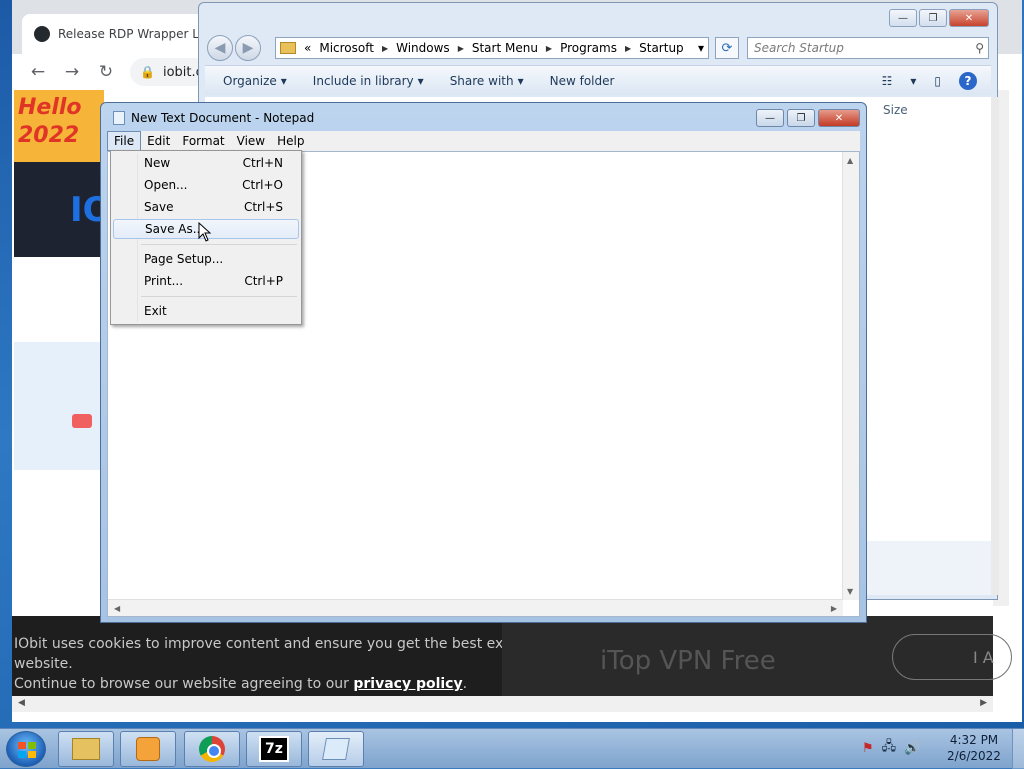 This screenshot has width=1024, height=769. I want to click on breadcrumb-windows: Windows, so click(423, 48).